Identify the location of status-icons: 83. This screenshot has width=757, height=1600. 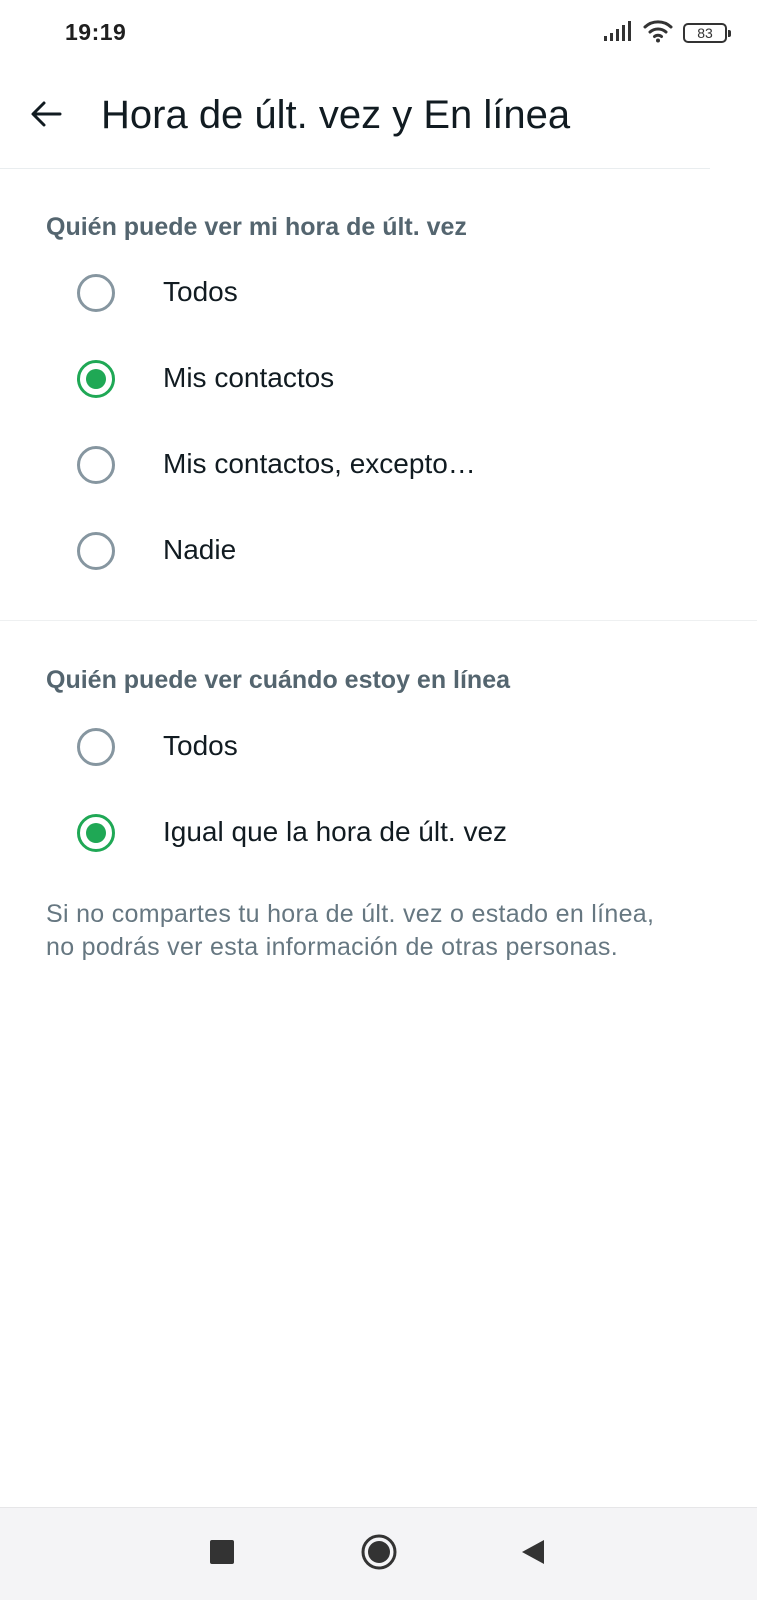
(667, 33).